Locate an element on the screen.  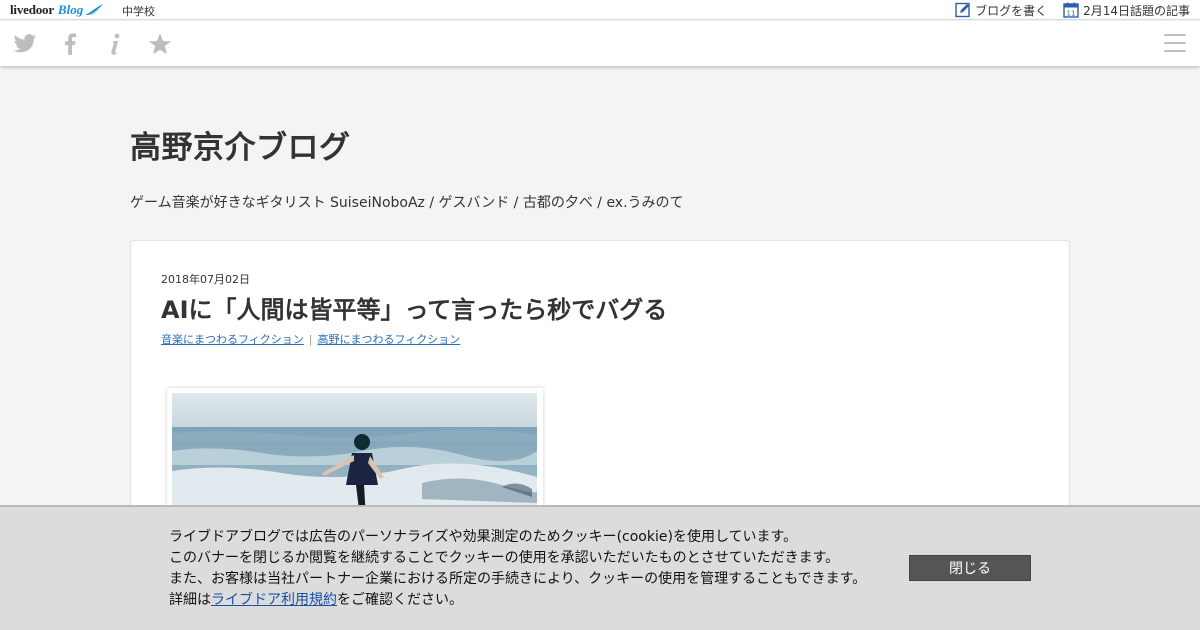
article-title: AIに「人間は皆平等」って言ったら秒でバグる is located at coordinates (414, 307).